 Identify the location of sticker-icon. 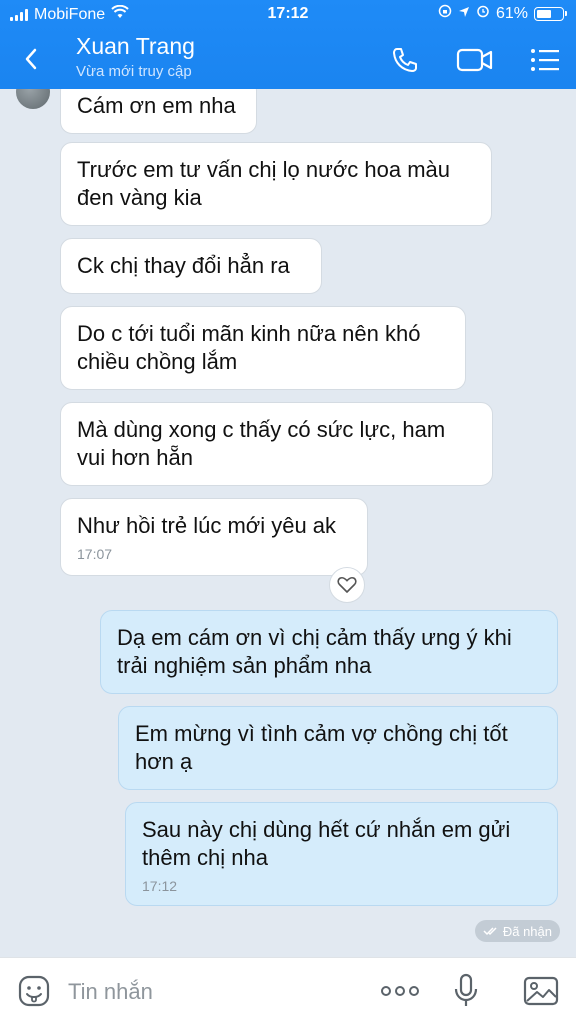
(34, 991).